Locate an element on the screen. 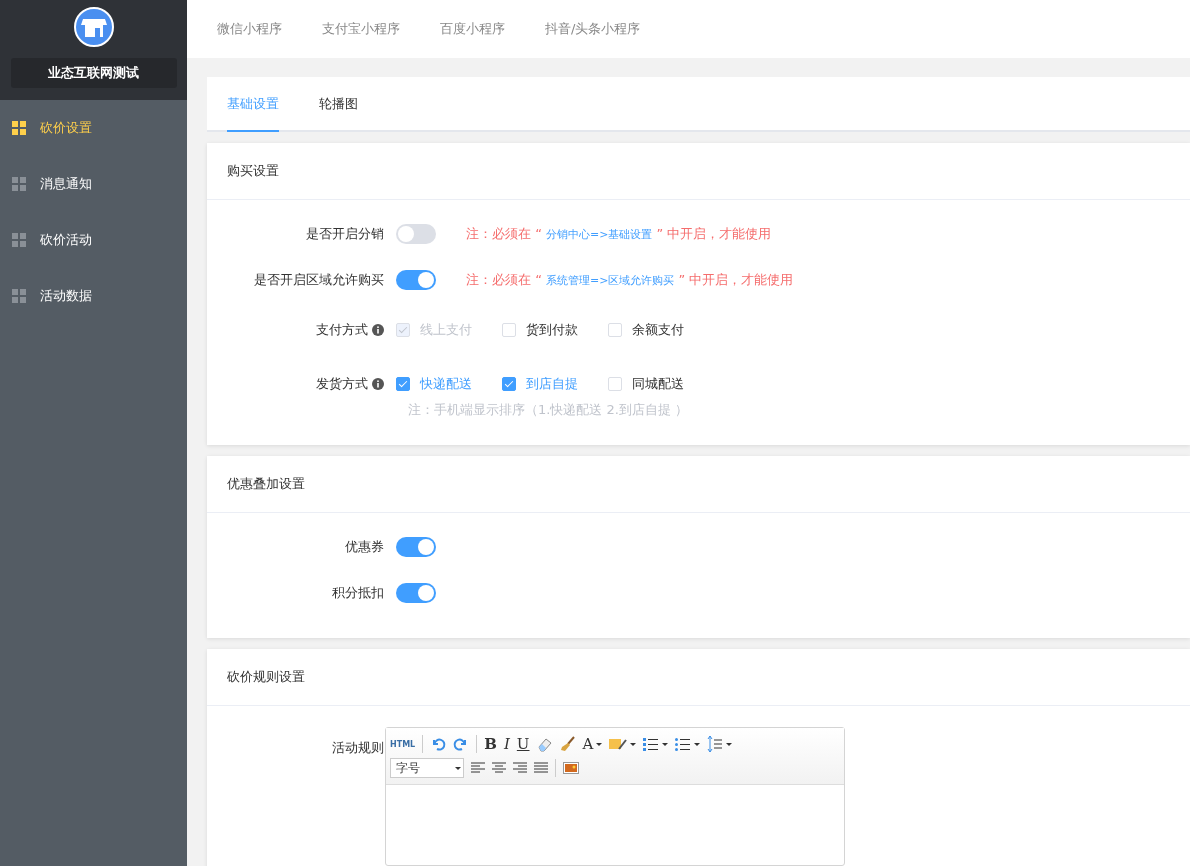 The image size is (1190, 866). page-tab: 轮播图 is located at coordinates (338, 104).